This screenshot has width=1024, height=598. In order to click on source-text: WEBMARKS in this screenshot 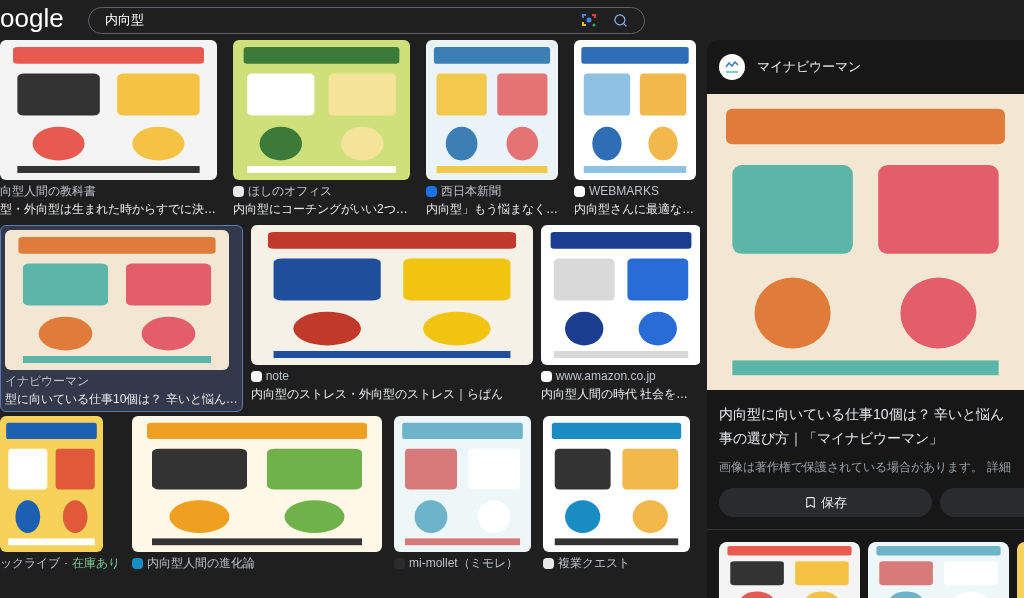, I will do `click(624, 191)`.